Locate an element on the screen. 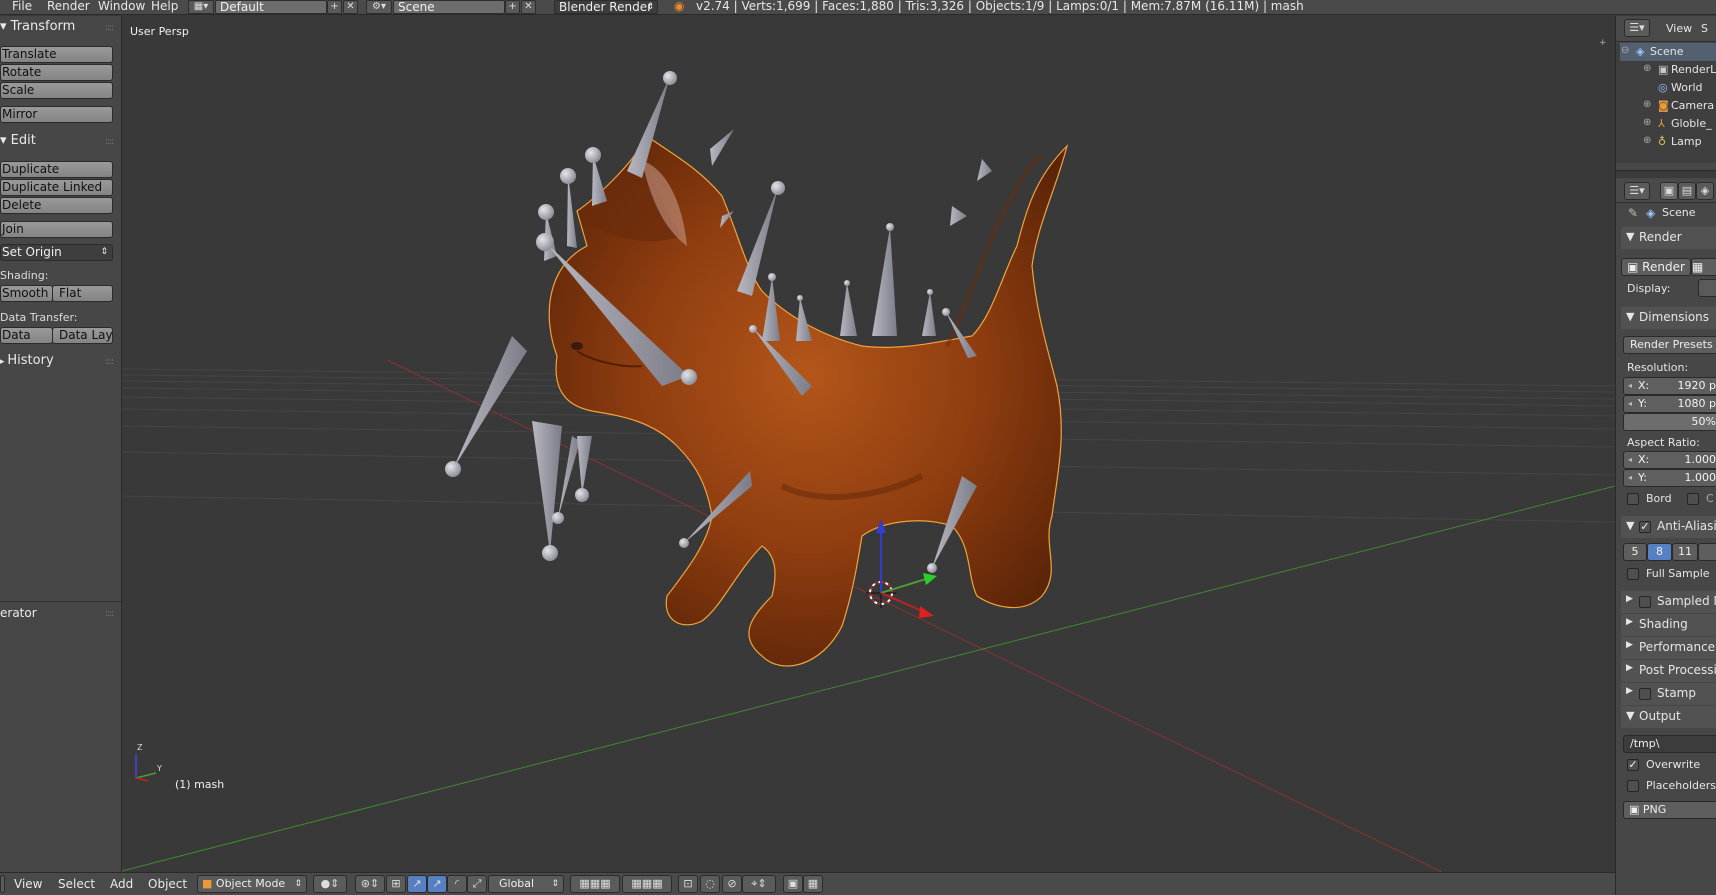 Image resolution: width=1716 pixels, height=895 pixels. editor-type-icon: ☰▾ is located at coordinates (1637, 28).